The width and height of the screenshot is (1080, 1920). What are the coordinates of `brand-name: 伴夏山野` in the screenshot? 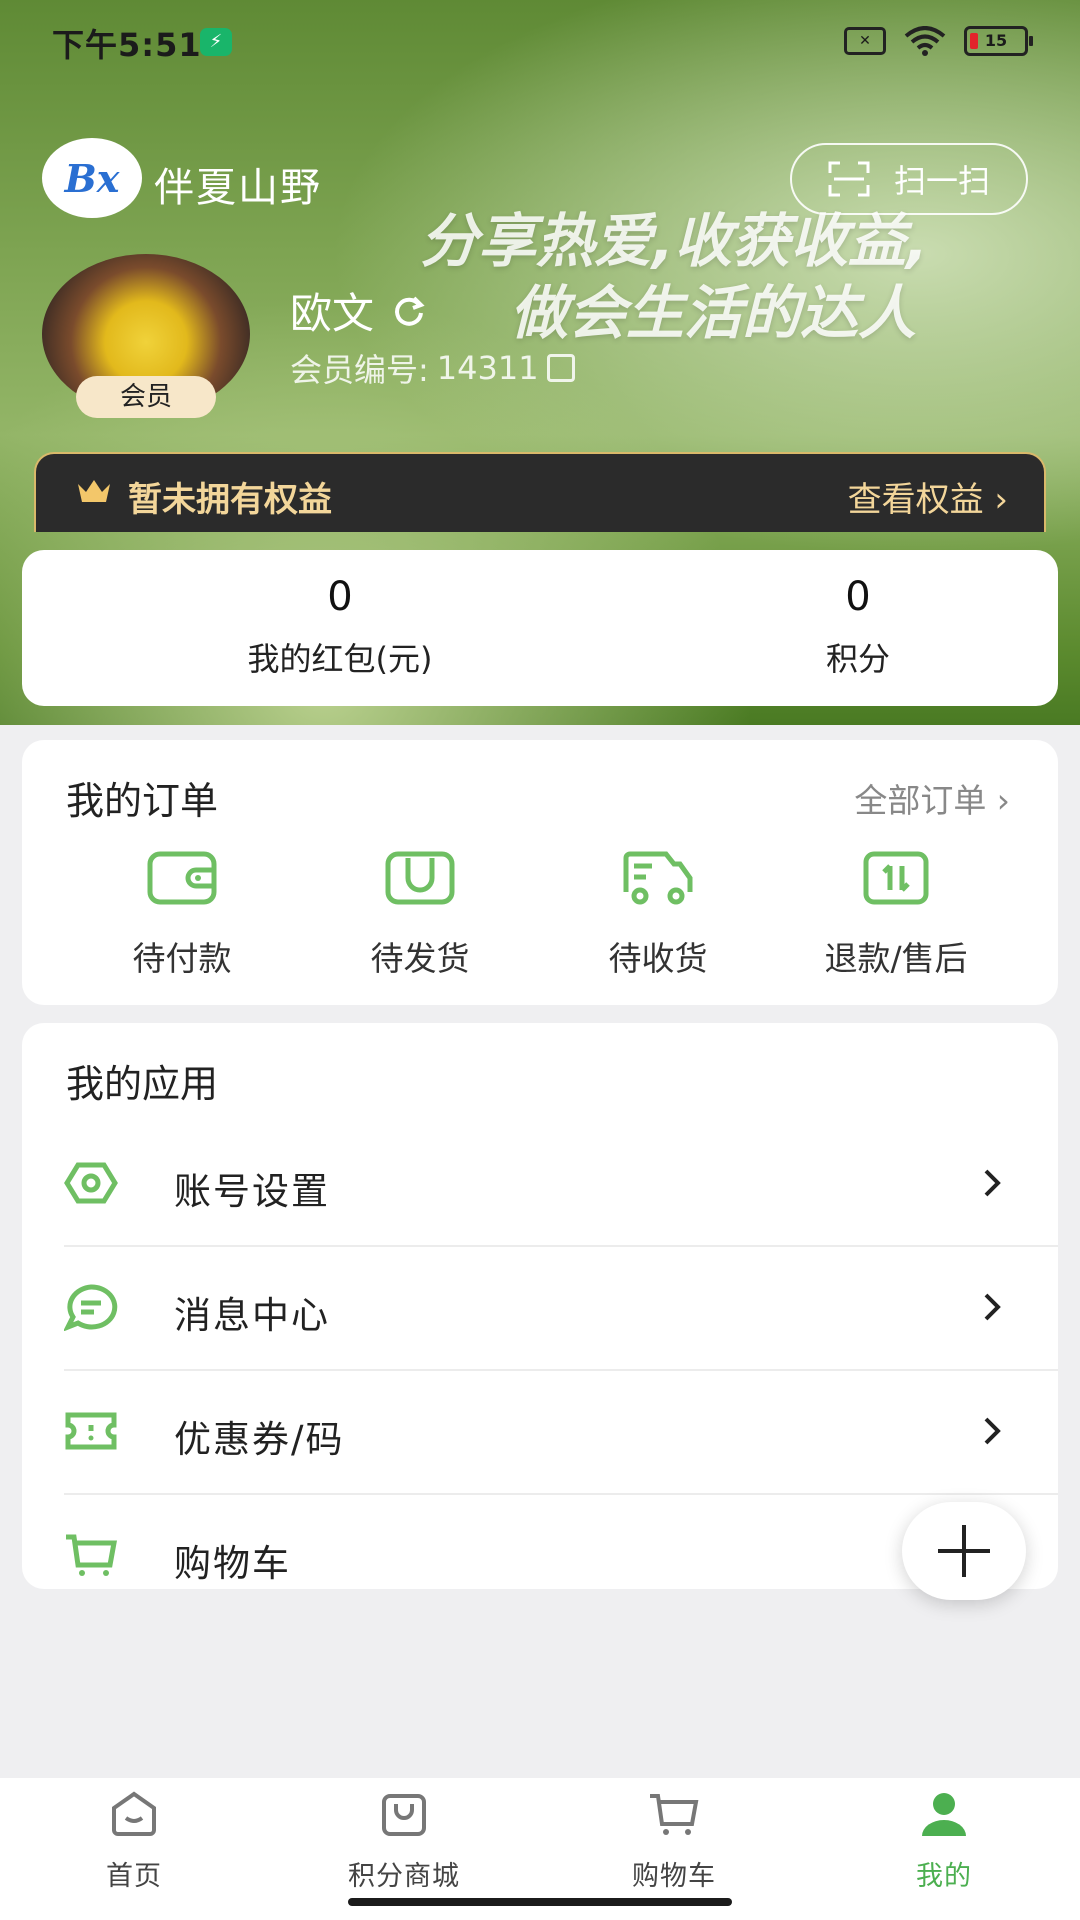 It's located at (238, 188).